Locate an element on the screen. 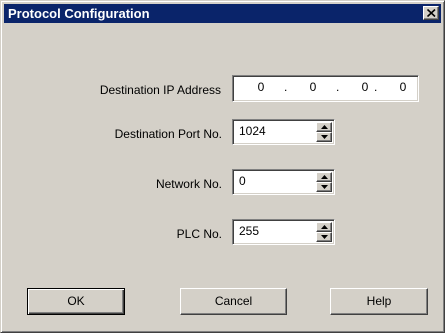 Image resolution: width=445 pixels, height=333 pixels. plc-number-value: 255 is located at coordinates (249, 231).